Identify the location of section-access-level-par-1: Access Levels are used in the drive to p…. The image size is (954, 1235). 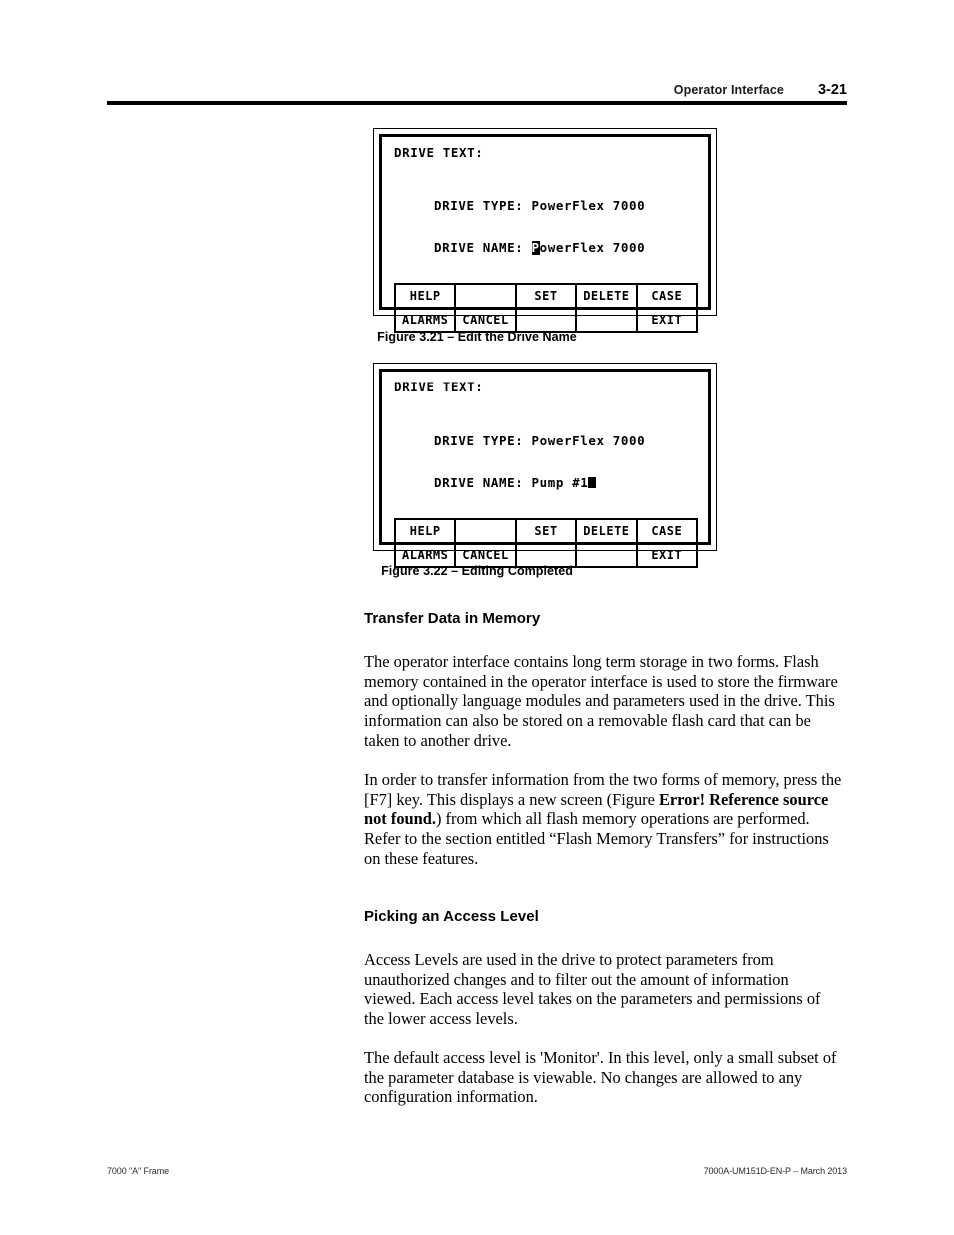
(603, 989).